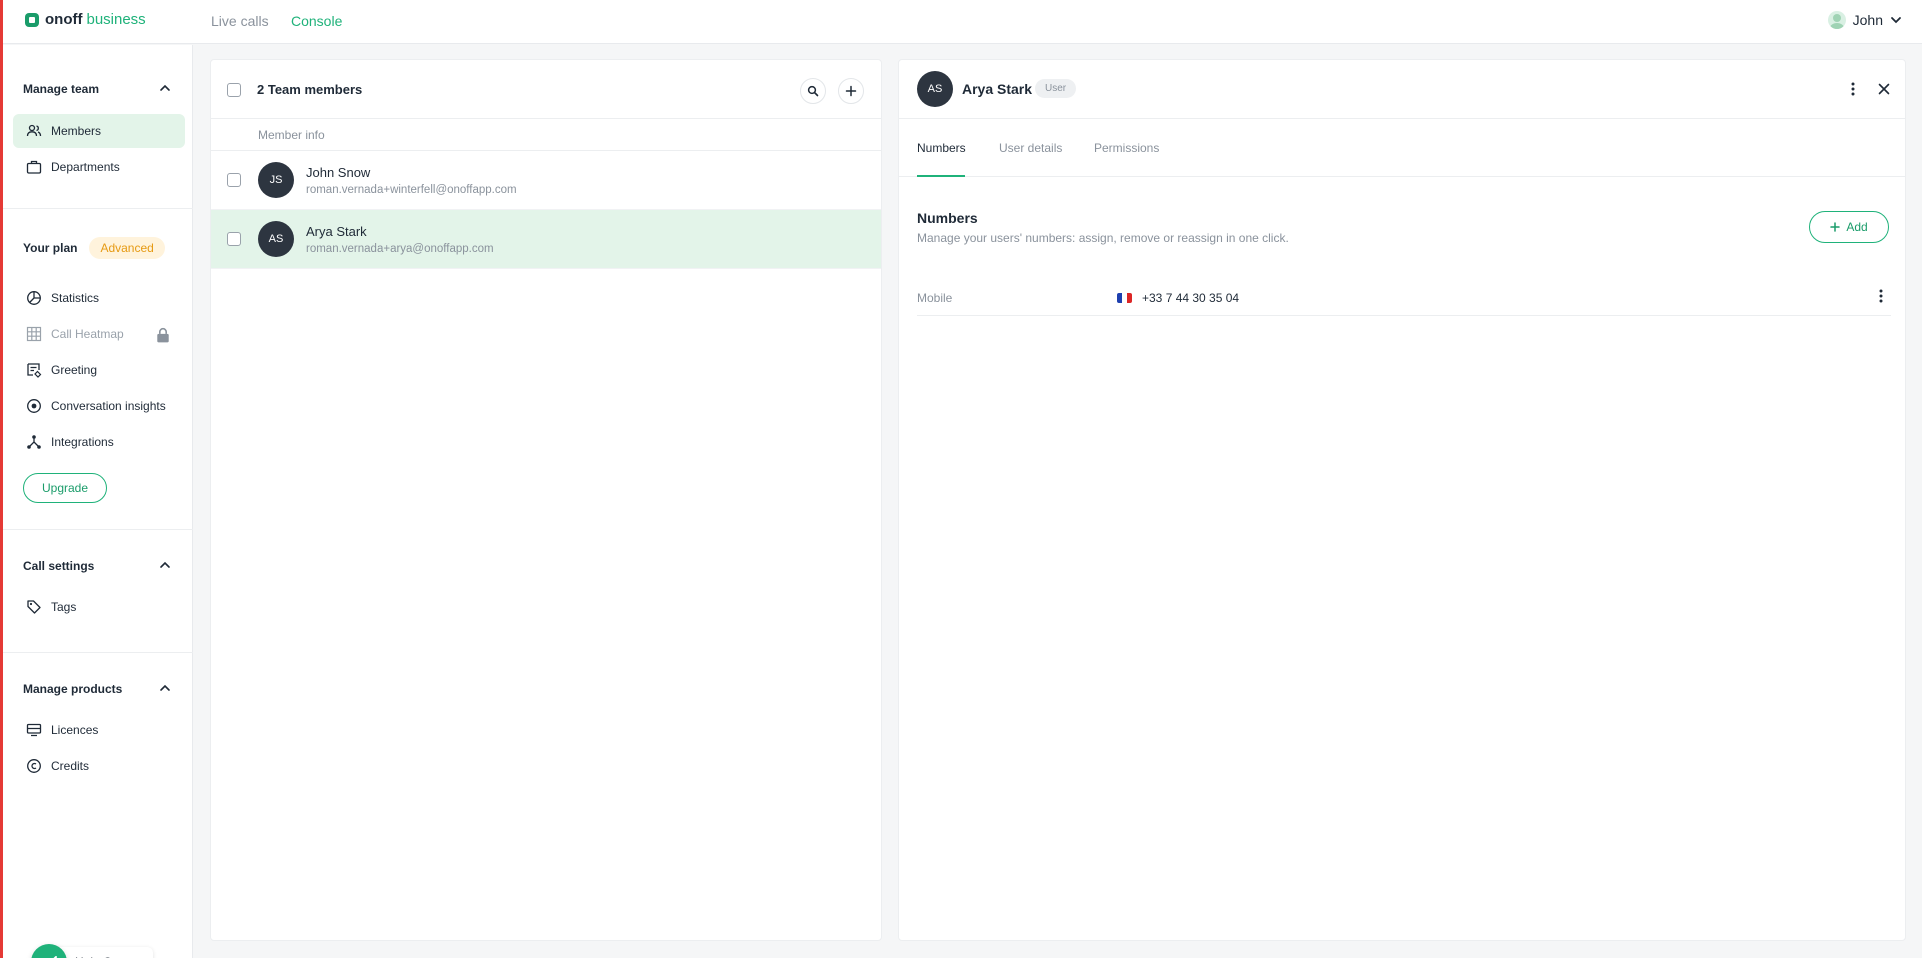  I want to click on member-email: roman.vernada+winterfell@onoffapp.com, so click(411, 190).